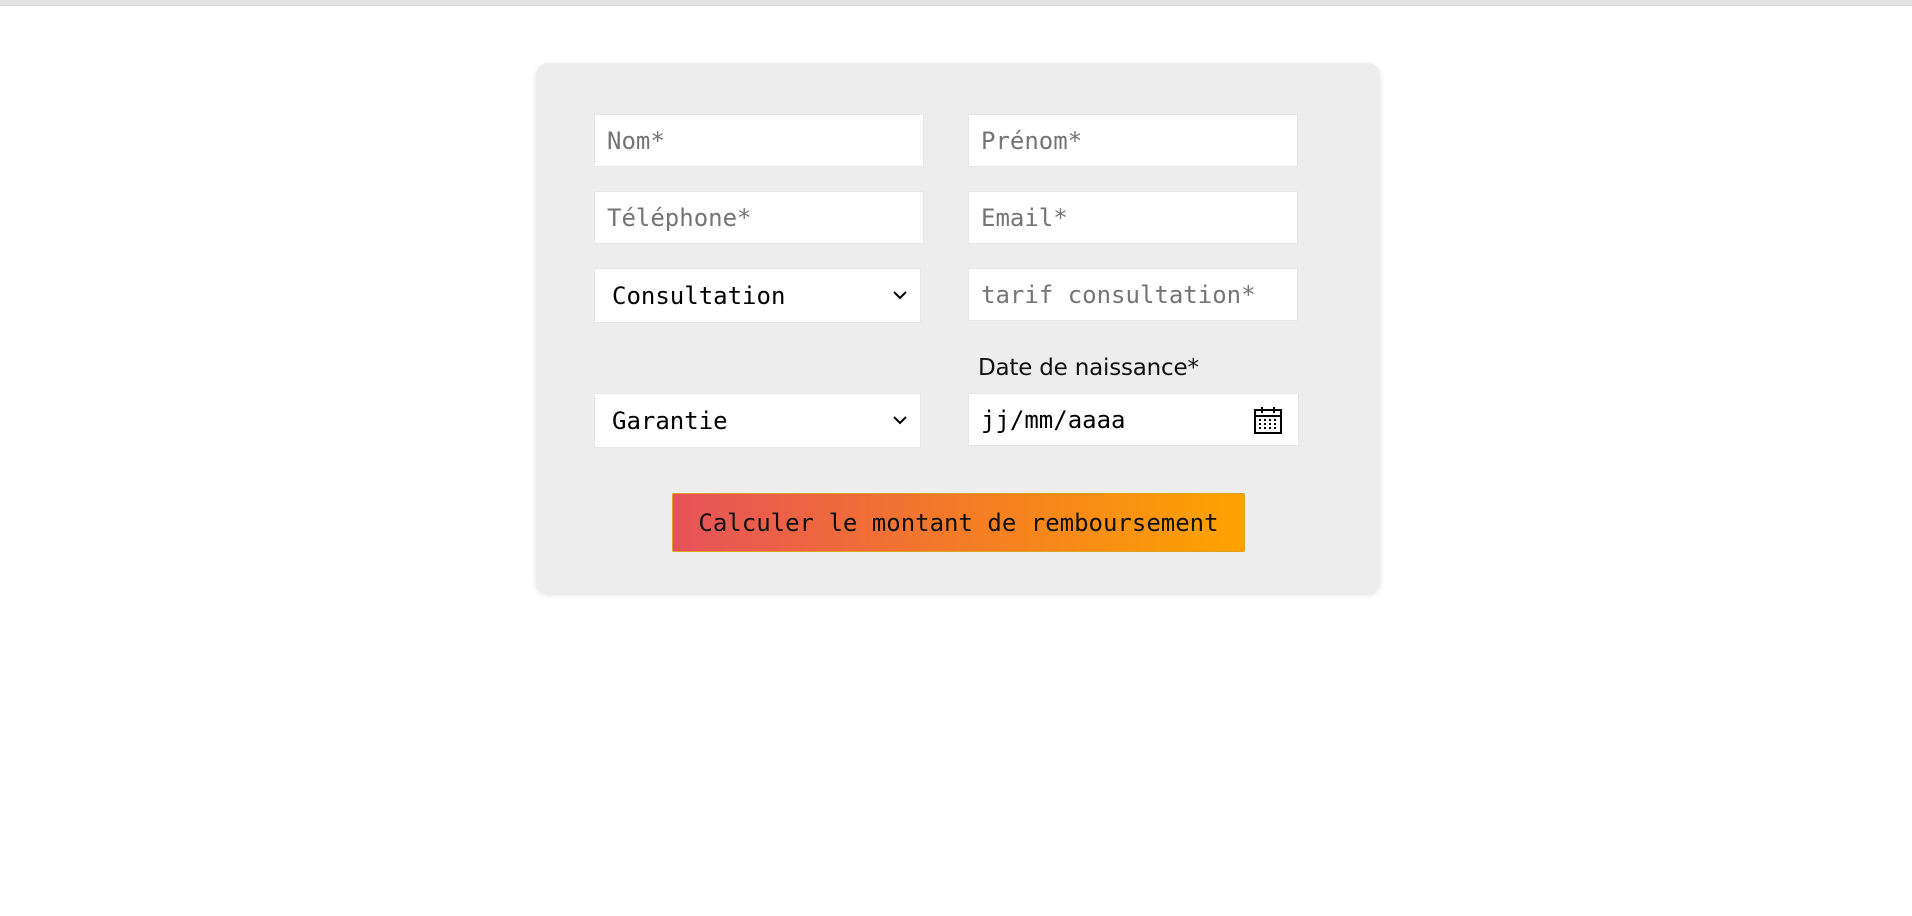 The image size is (1912, 916). Describe the element at coordinates (757, 420) in the screenshot. I see `garantie-select: Garantie` at that location.